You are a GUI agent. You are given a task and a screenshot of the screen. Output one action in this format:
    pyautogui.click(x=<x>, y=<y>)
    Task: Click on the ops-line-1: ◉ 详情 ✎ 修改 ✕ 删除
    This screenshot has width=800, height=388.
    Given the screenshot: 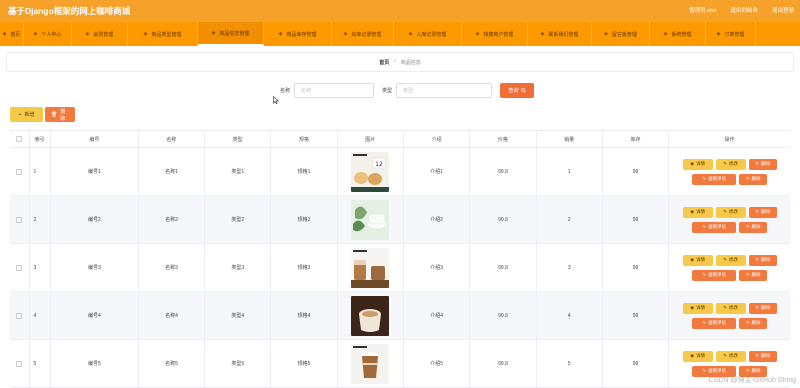 What is the action you would take?
    pyautogui.click(x=729, y=308)
    